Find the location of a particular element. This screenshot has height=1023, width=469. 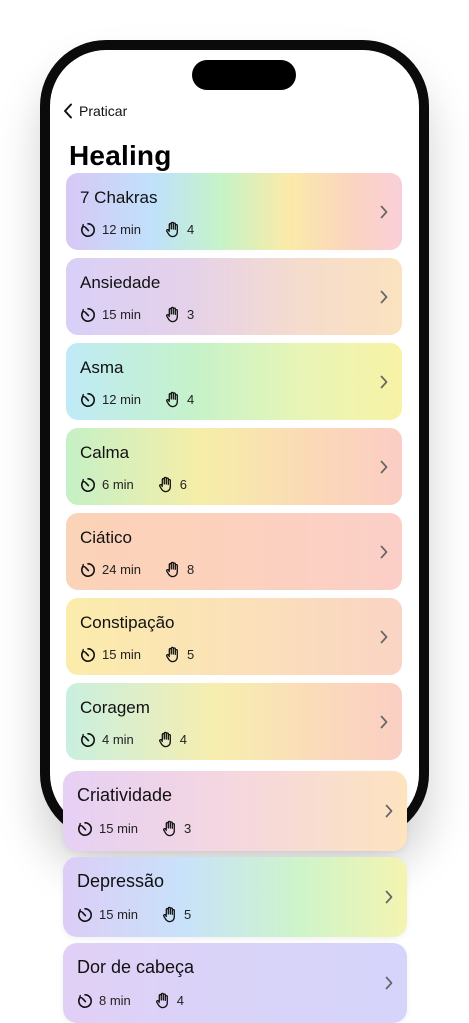

back-label: Praticar is located at coordinates (103, 111).